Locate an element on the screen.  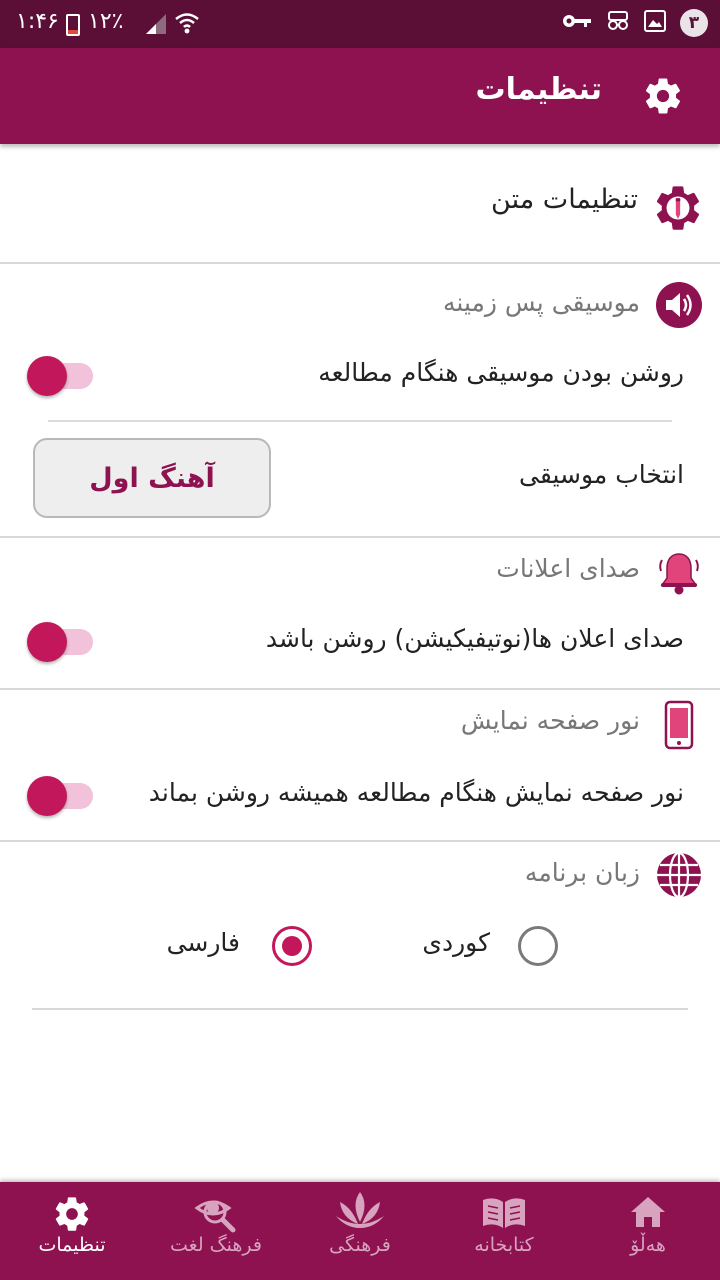
dictionary-search-icon is located at coordinates (216, 1216).